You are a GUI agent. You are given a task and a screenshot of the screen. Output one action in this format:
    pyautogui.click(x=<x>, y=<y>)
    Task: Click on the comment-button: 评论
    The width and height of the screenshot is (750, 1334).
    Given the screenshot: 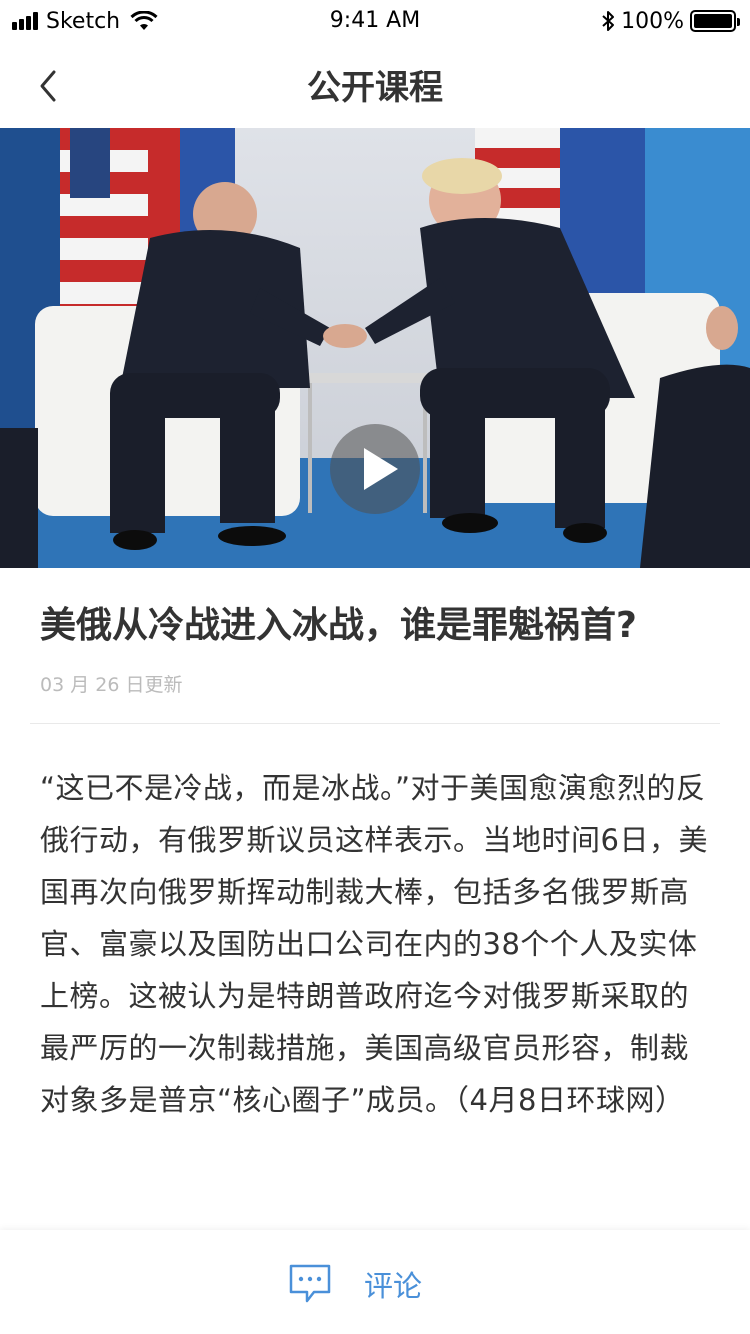 What is the action you would take?
    pyautogui.click(x=355, y=1284)
    